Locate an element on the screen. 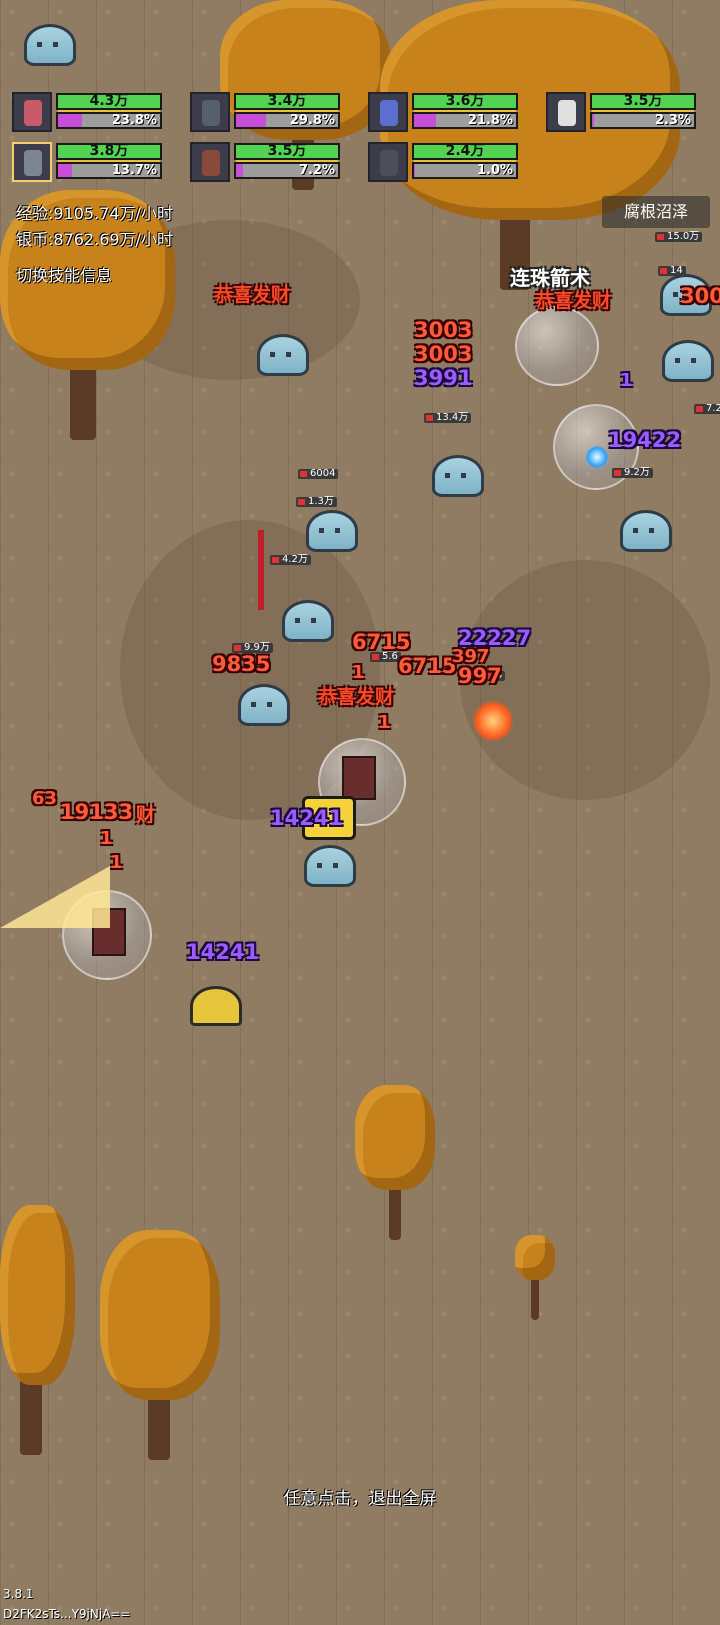  exit-fullscreen-hint: 任意点击，退出全屏 is located at coordinates (360, 1496).